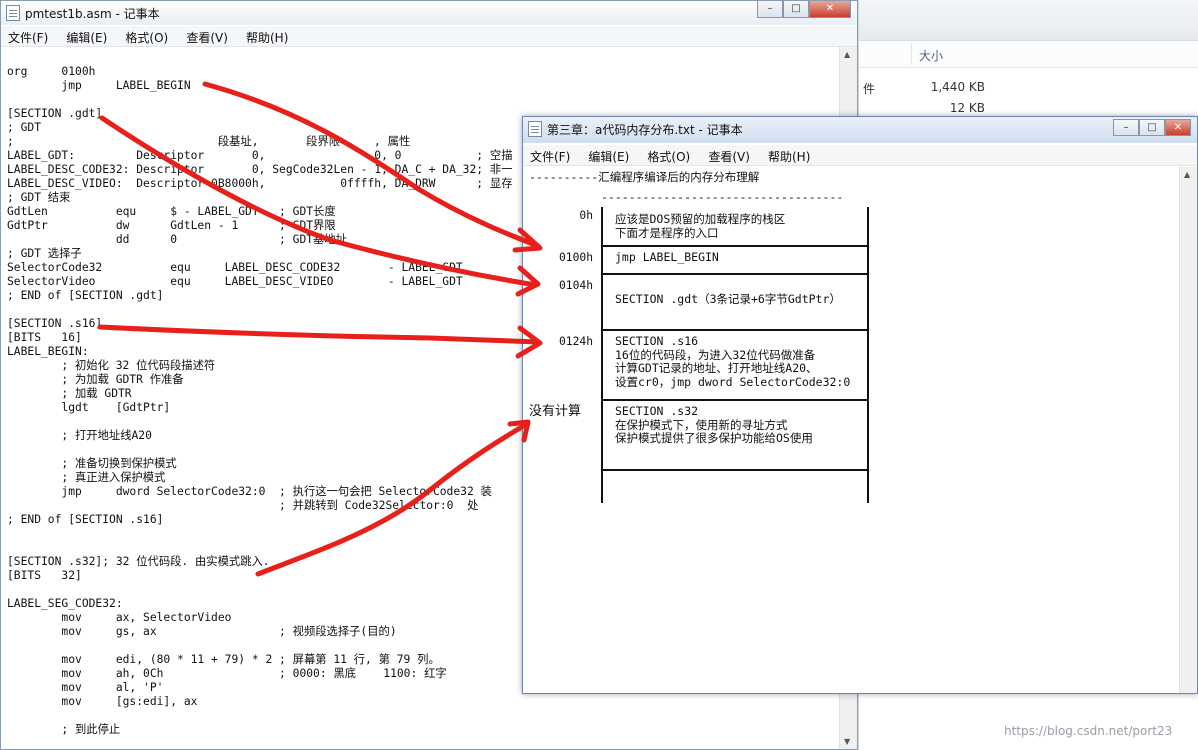 Image resolution: width=1198 pixels, height=750 pixels. I want to click on memory-region-description: jmp LABEL_BEGIN, so click(667, 257).